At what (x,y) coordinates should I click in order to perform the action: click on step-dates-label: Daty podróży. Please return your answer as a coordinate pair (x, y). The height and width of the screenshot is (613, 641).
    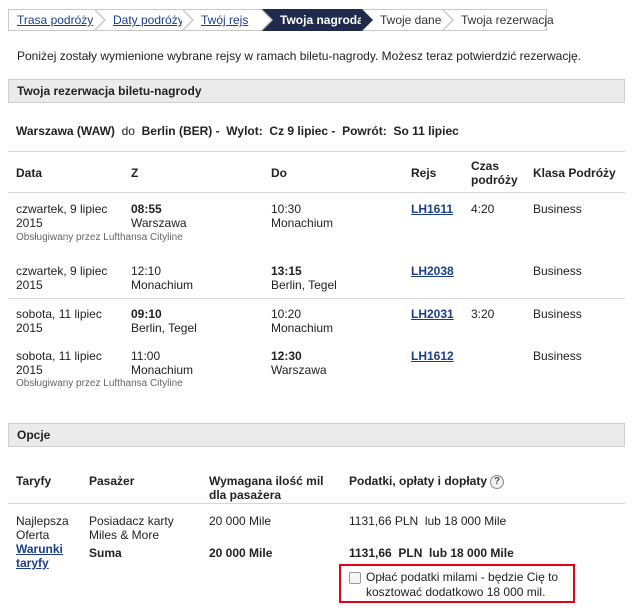
    Looking at the image, I should click on (148, 20).